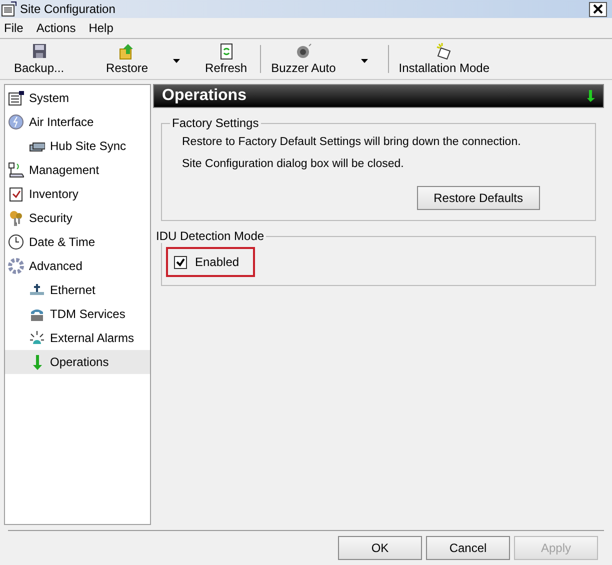 The image size is (612, 565). What do you see at coordinates (9, 9) in the screenshot?
I see `window-icon` at bounding box center [9, 9].